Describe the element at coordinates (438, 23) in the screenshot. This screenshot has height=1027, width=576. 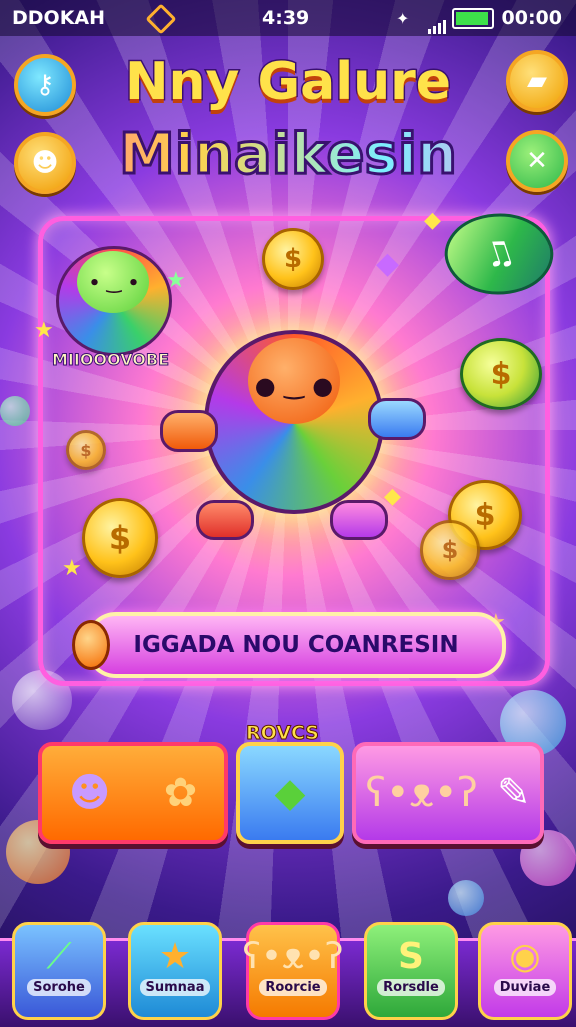
I see `signal-icon` at that location.